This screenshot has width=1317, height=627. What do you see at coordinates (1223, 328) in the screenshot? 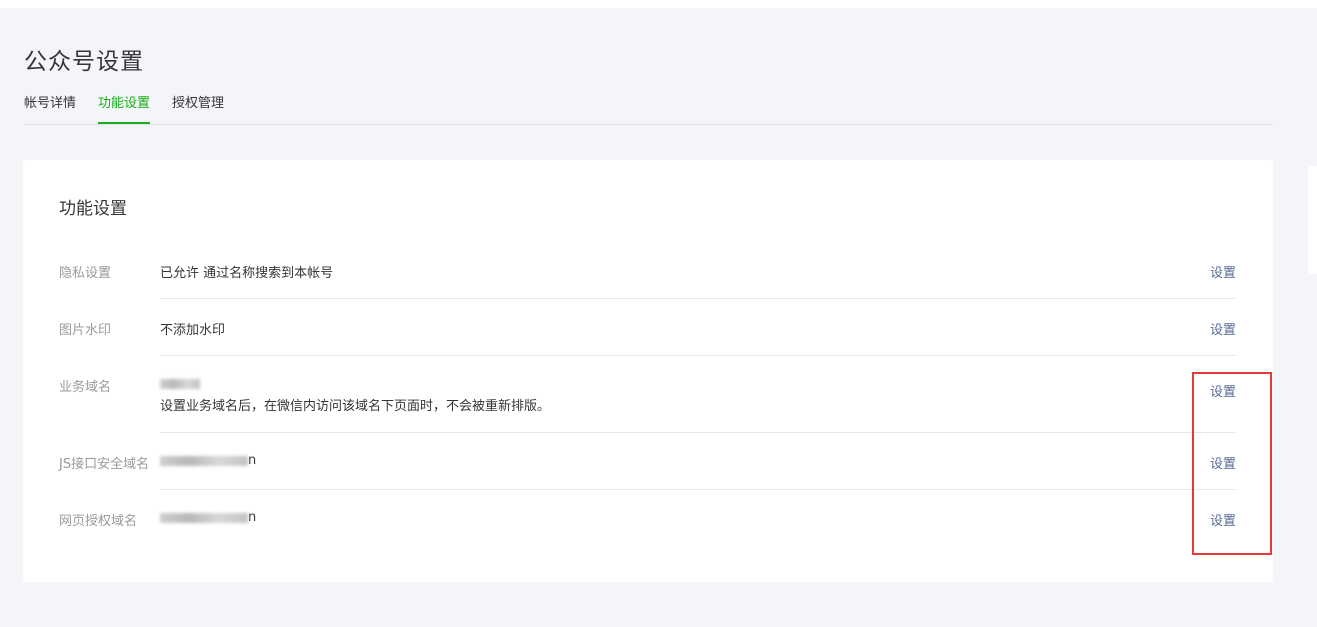
I see `watermark-set-link: 设置` at bounding box center [1223, 328].